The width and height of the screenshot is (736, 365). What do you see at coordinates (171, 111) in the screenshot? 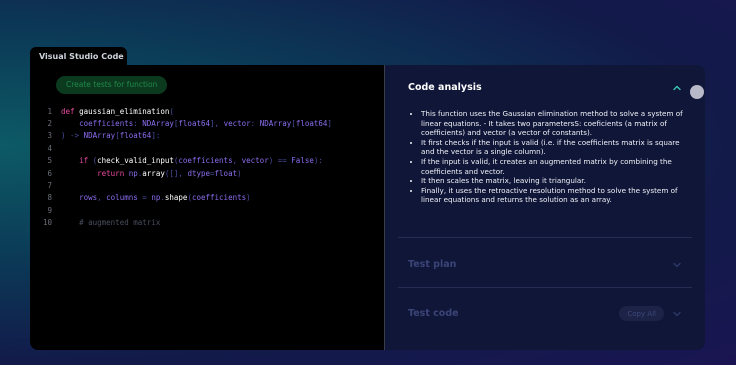
I see `punct: (` at bounding box center [171, 111].